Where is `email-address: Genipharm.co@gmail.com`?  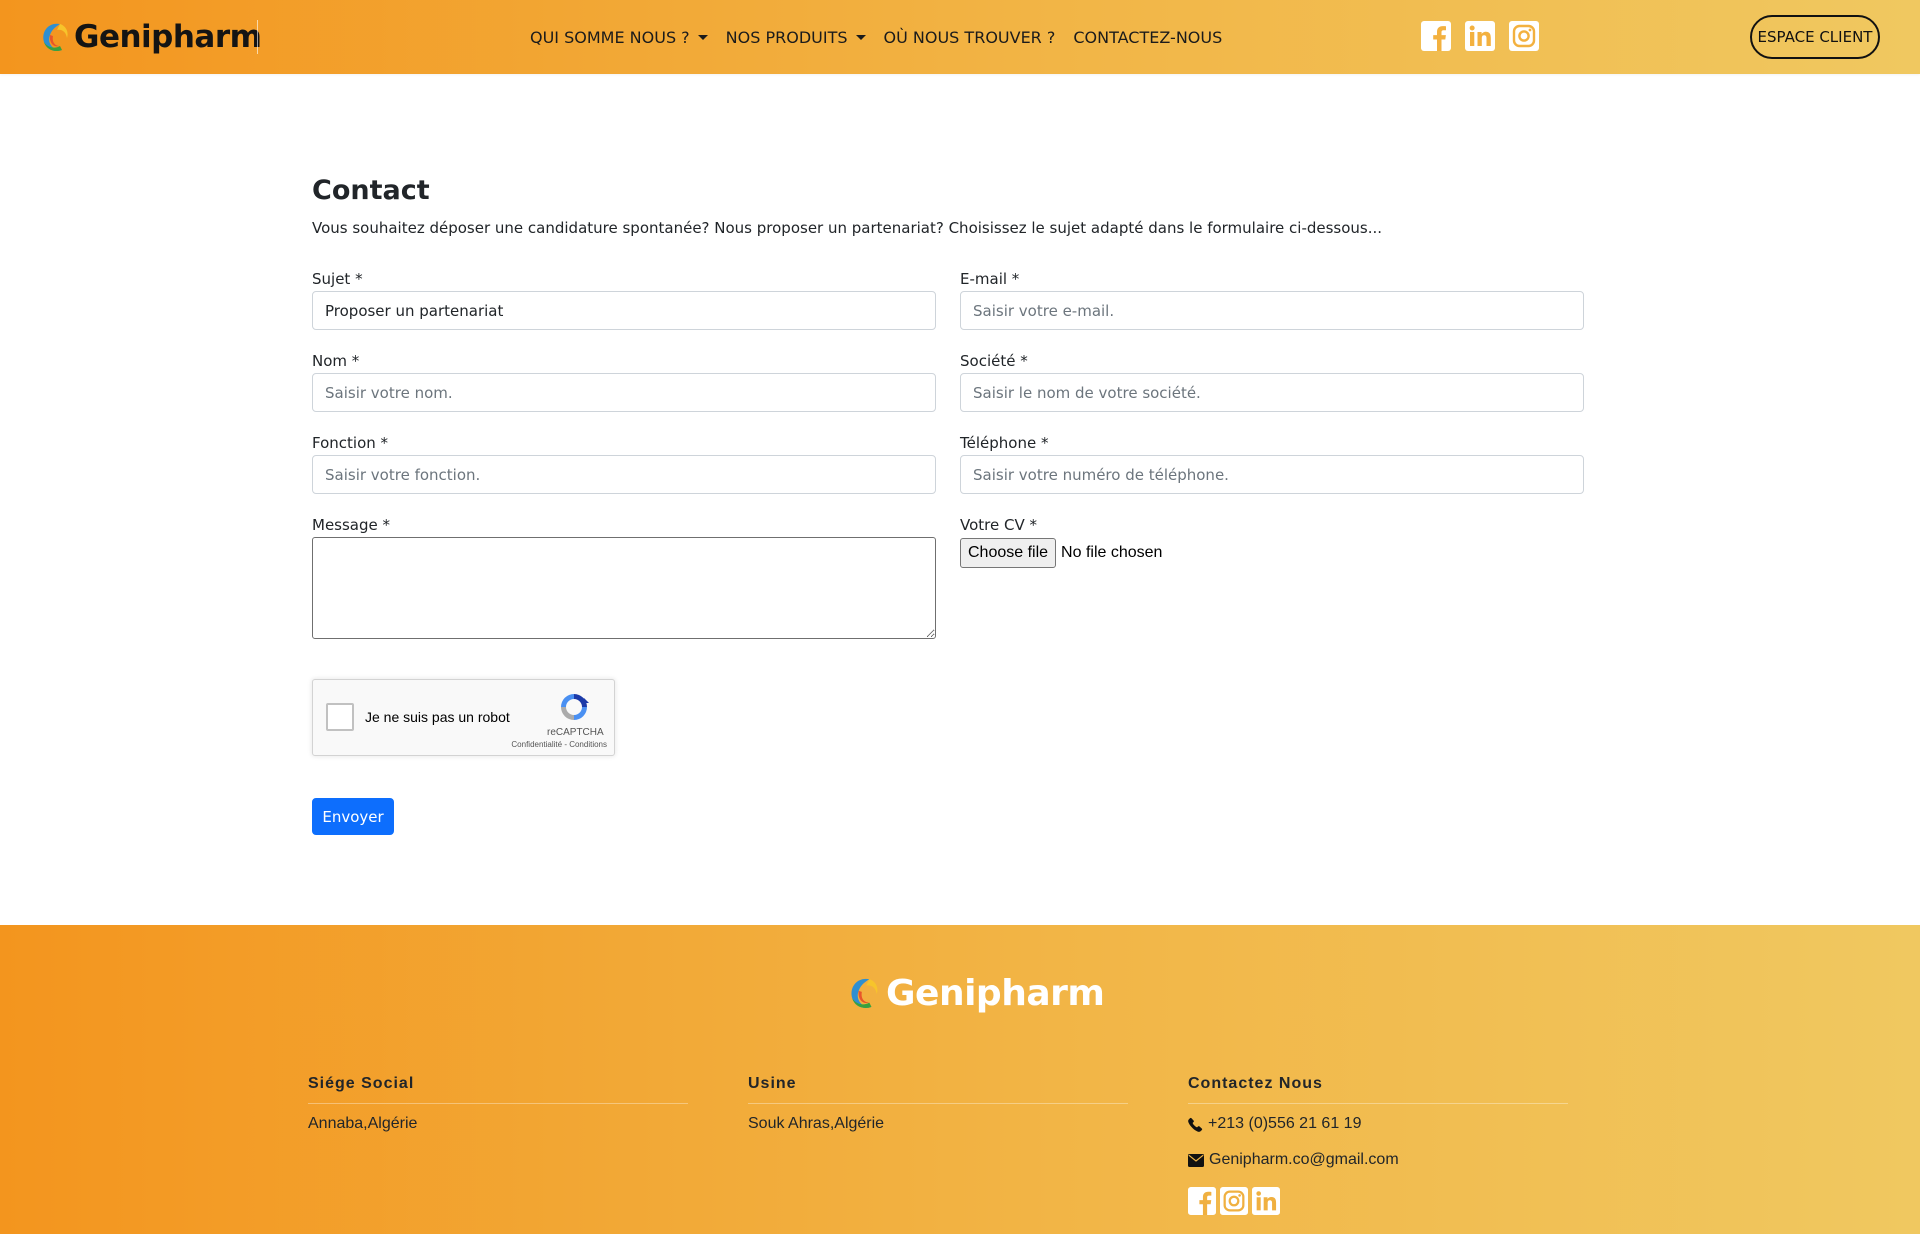 email-address: Genipharm.co@gmail.com is located at coordinates (1304, 1159).